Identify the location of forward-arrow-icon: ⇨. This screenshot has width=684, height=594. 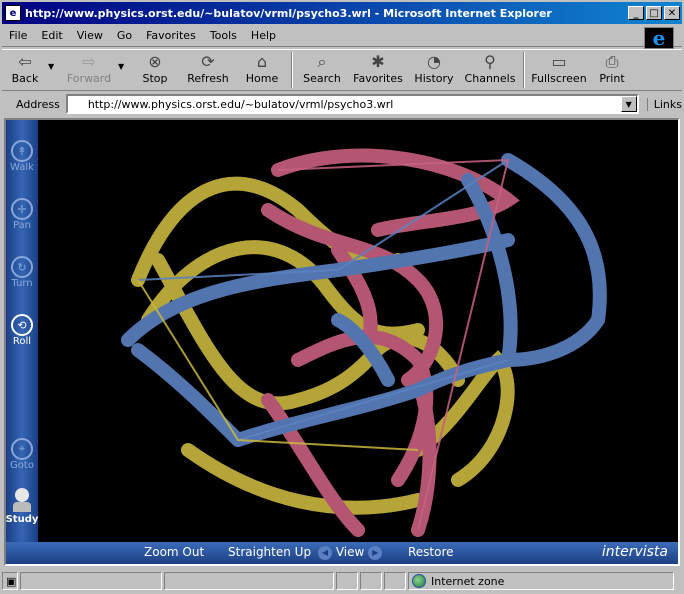
(89, 61).